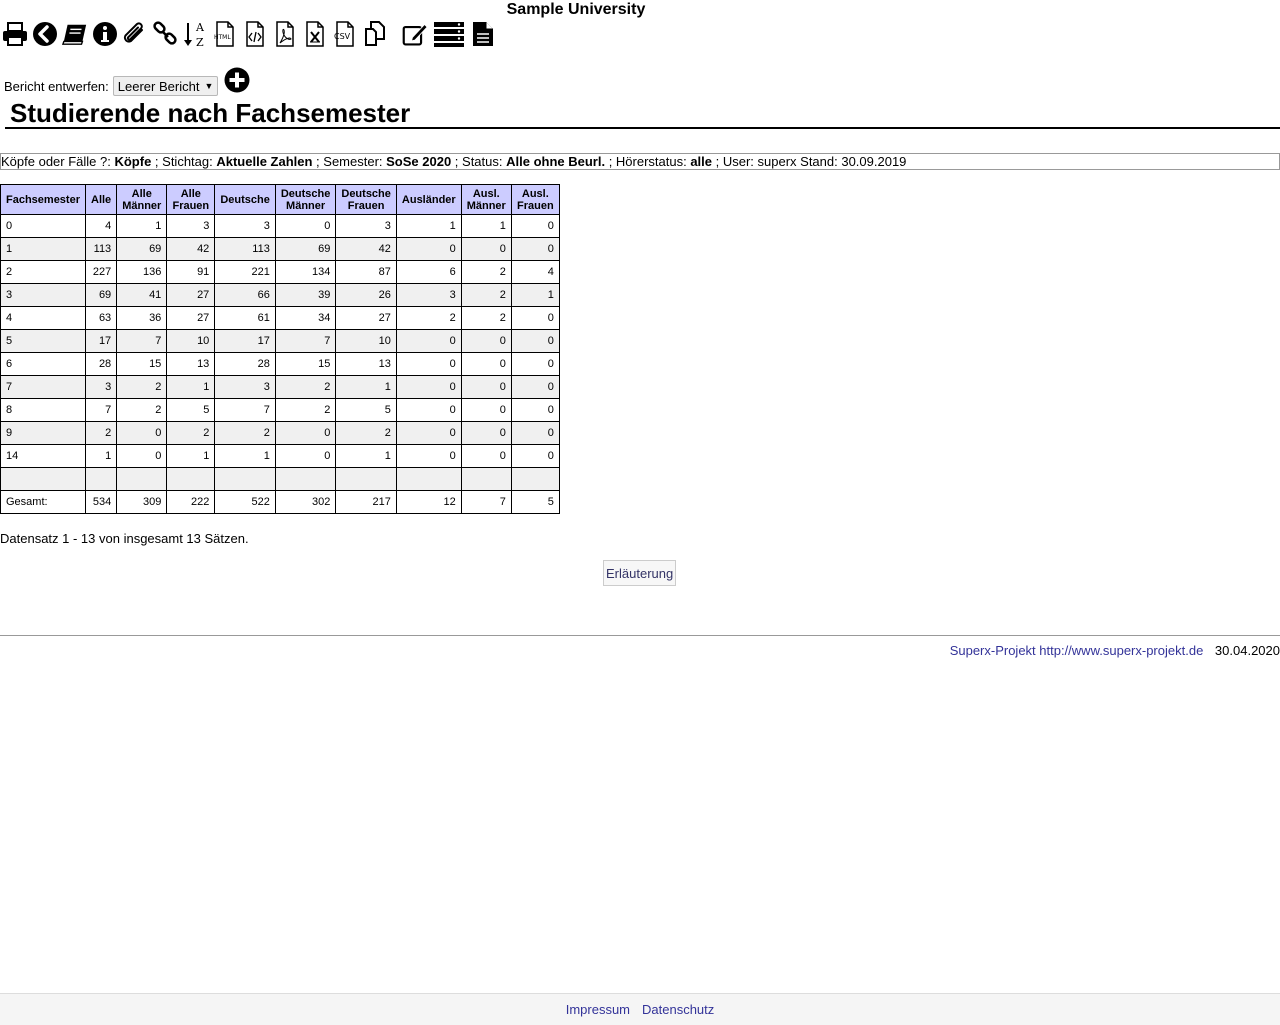 This screenshot has height=1025, width=1280. Describe the element at coordinates (483, 34) in the screenshot. I see `document-icon` at that location.